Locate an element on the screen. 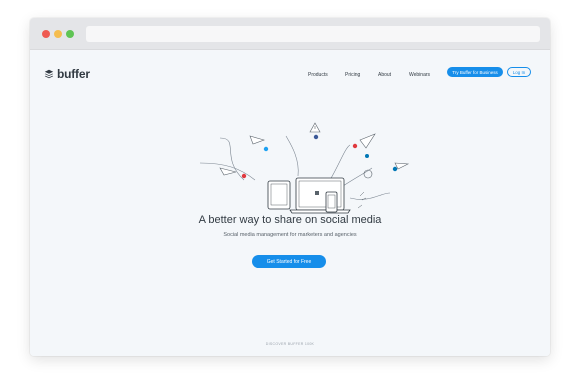 Image resolution: width=580 pixels, height=388 pixels. discover-link: DISCOVER BUFFER 100K is located at coordinates (290, 344).